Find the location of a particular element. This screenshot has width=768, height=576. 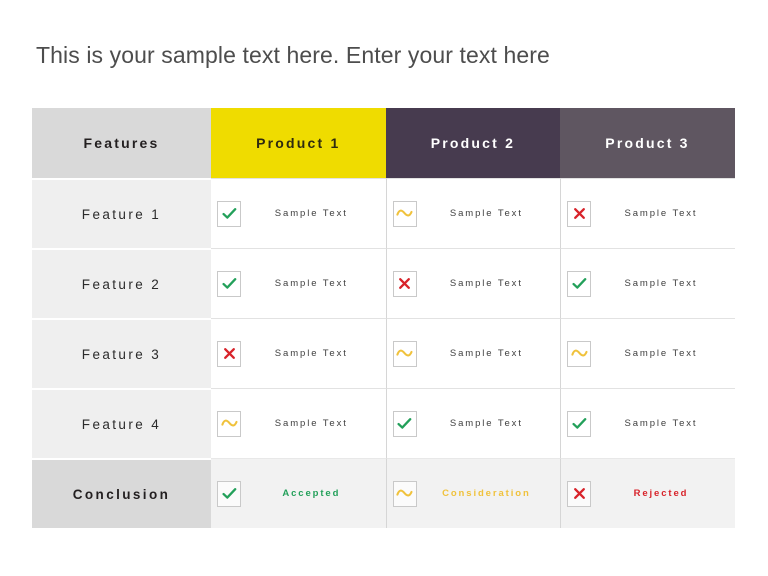

conclusion-status-label: Rejected is located at coordinates (661, 493).